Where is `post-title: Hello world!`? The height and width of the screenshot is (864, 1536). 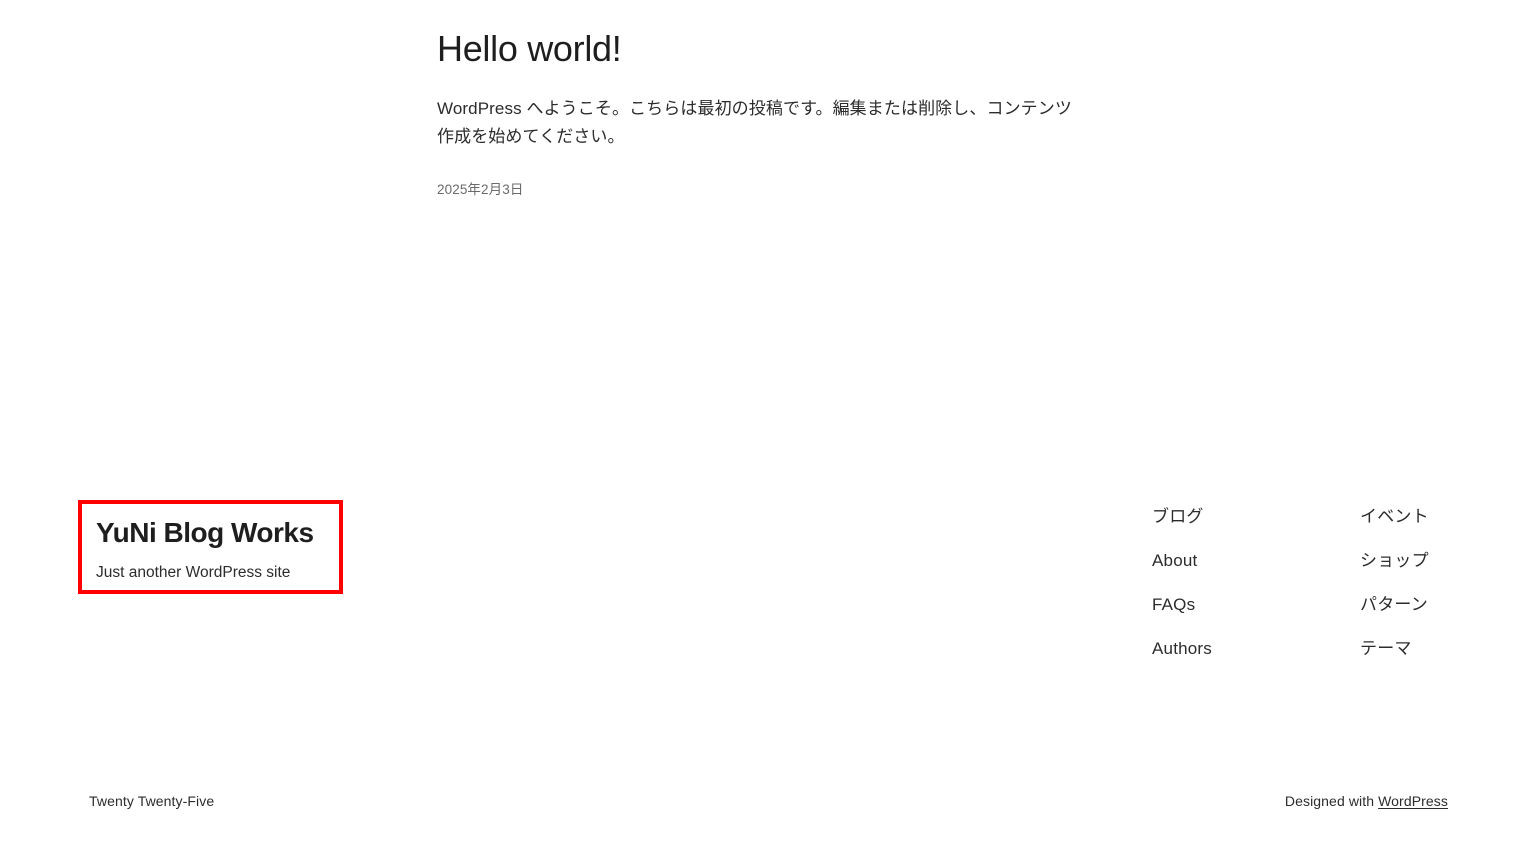 post-title: Hello world! is located at coordinates (757, 48).